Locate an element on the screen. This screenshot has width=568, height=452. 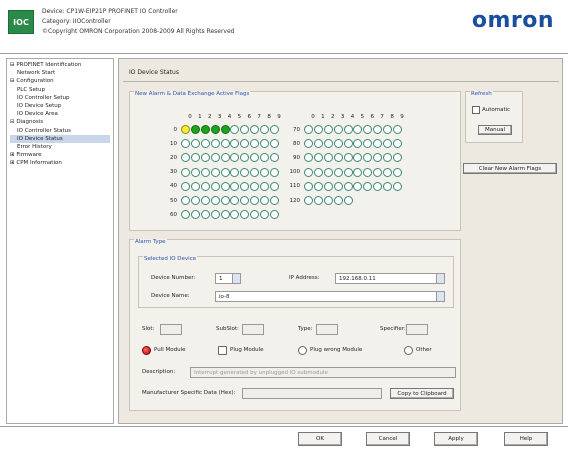
tree-item: IO Controller Status is located at coordinates (60, 131).